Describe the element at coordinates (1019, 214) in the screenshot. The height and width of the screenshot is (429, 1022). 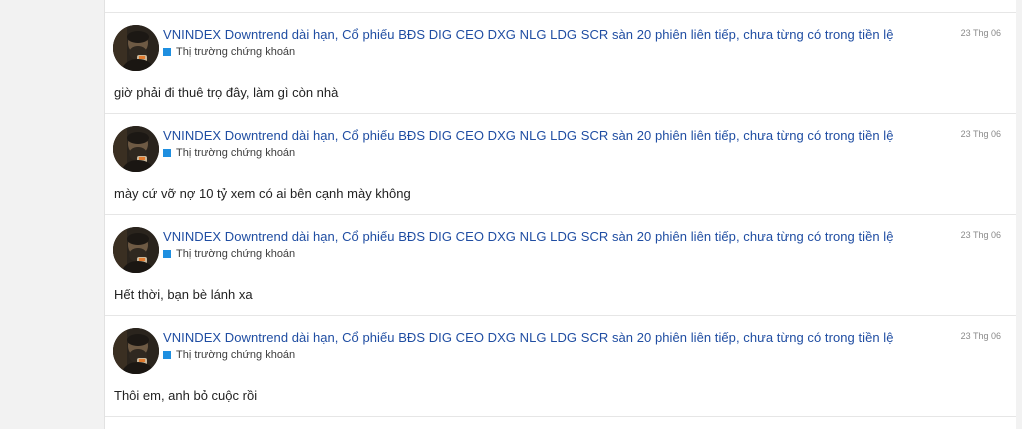
I see `page-margin` at that location.